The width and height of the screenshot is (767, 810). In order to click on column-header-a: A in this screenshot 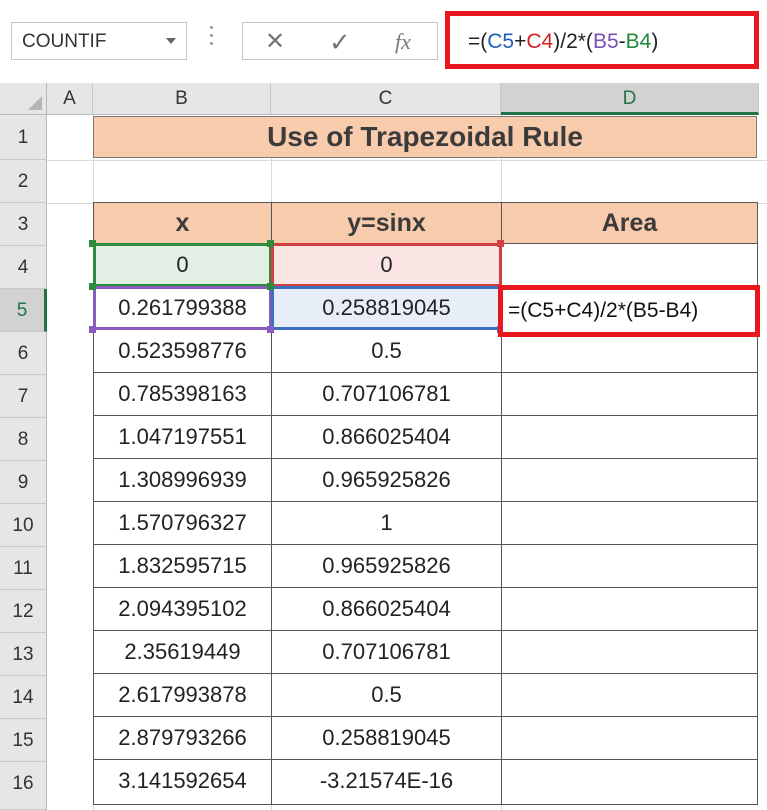, I will do `click(70, 99)`.